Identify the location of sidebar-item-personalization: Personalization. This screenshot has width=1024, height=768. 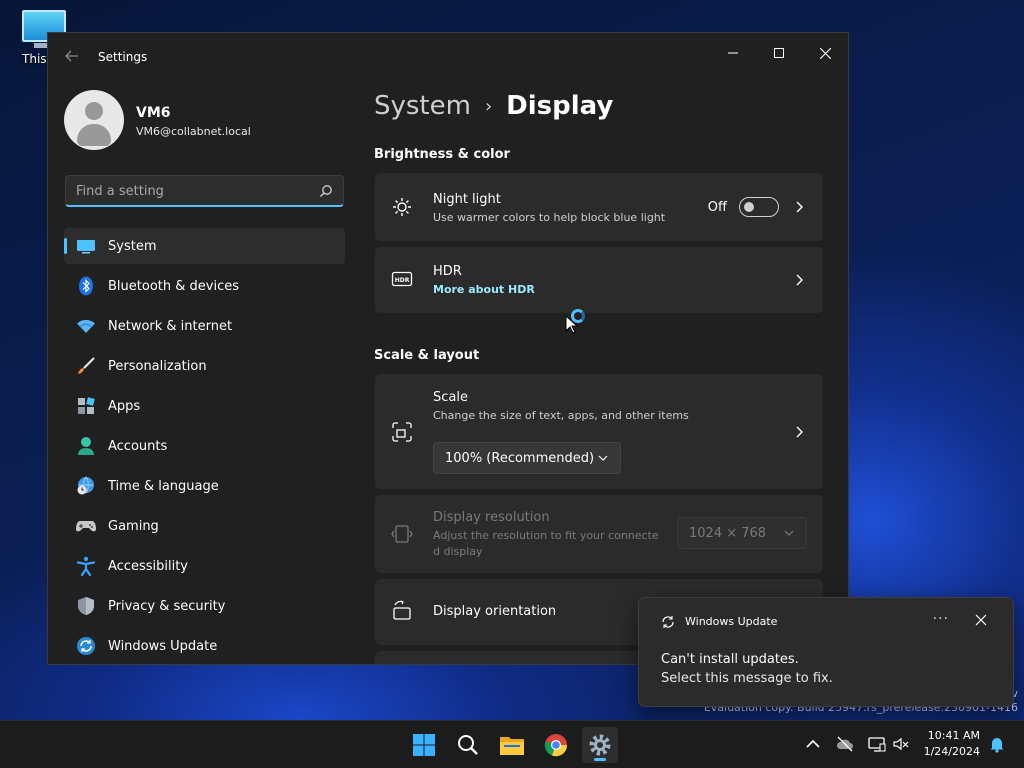
(204, 366).